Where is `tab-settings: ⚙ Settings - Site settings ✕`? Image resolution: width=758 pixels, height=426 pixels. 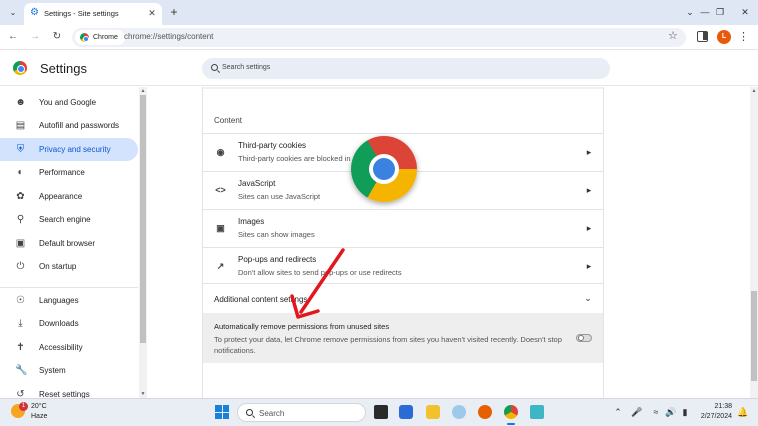 tab-settings: ⚙ Settings - Site settings ✕ is located at coordinates (93, 14).